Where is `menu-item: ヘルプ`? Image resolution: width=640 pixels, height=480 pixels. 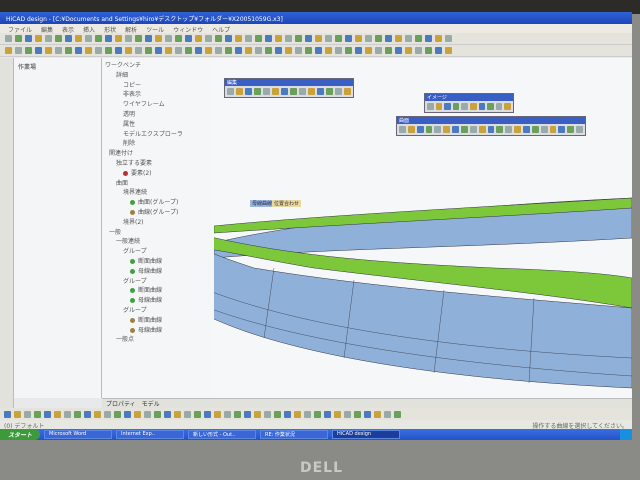 menu-item: ヘルプ is located at coordinates (221, 29).